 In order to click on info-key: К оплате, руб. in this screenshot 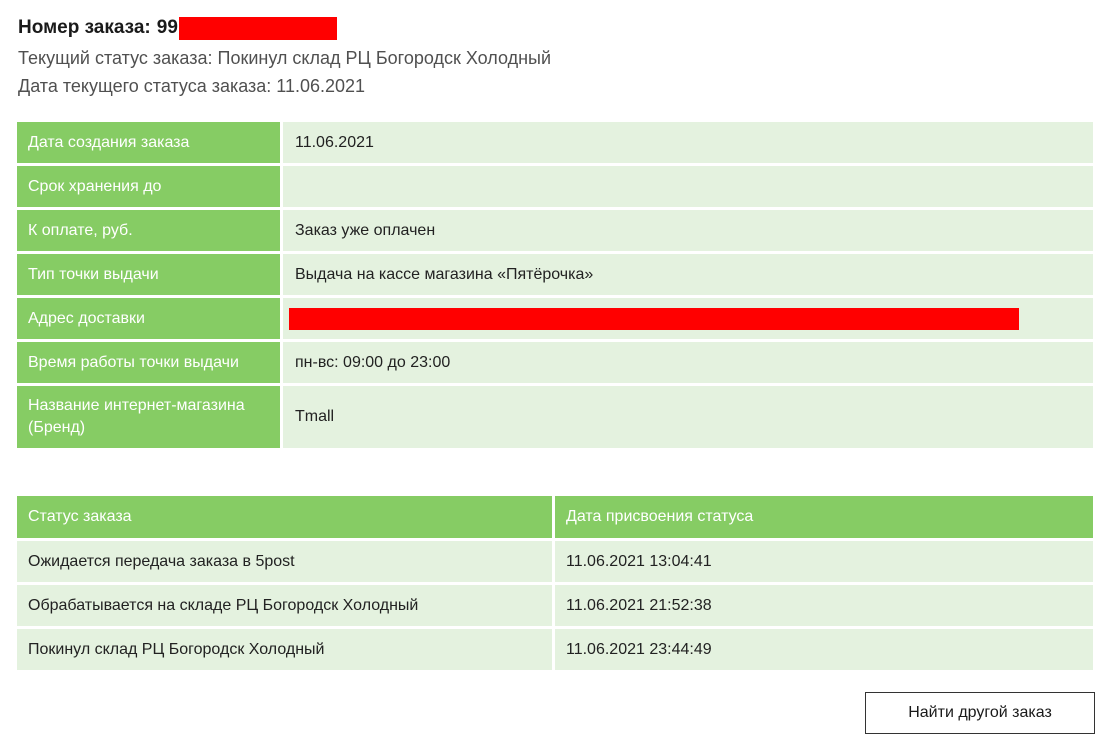, I will do `click(150, 230)`.